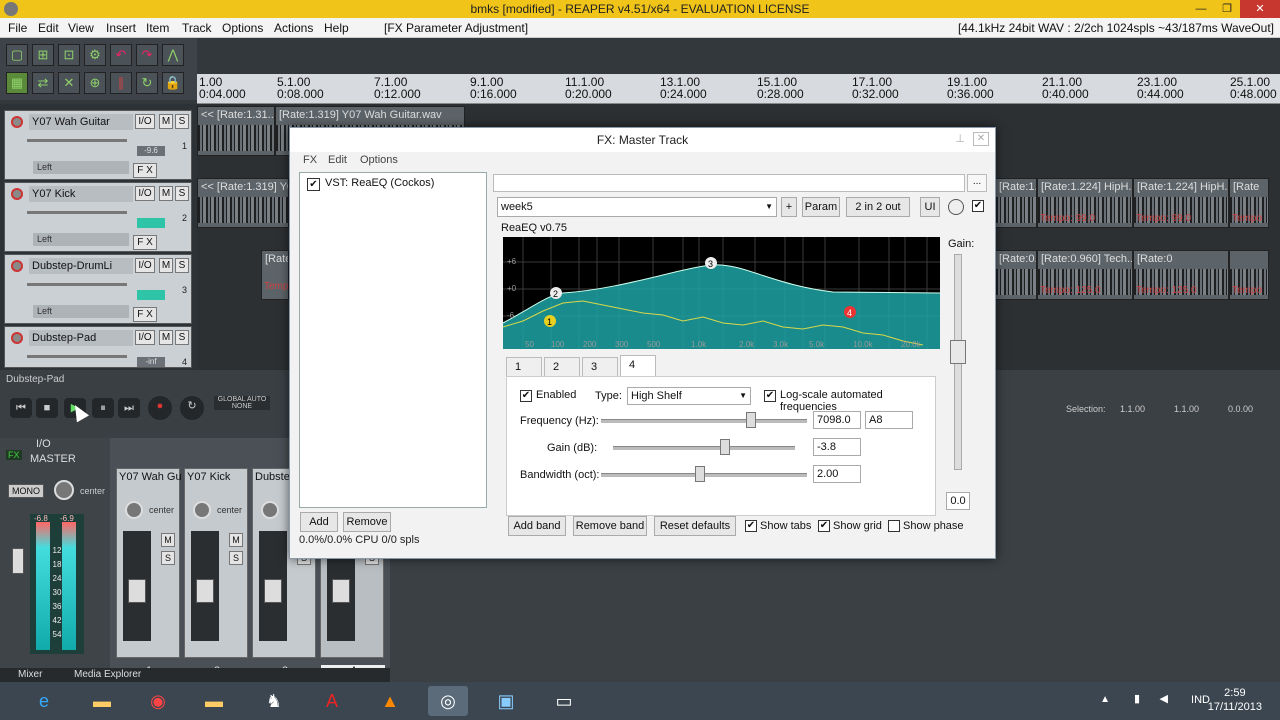  I want to click on bypass-checkbox: ✔, so click(978, 206).